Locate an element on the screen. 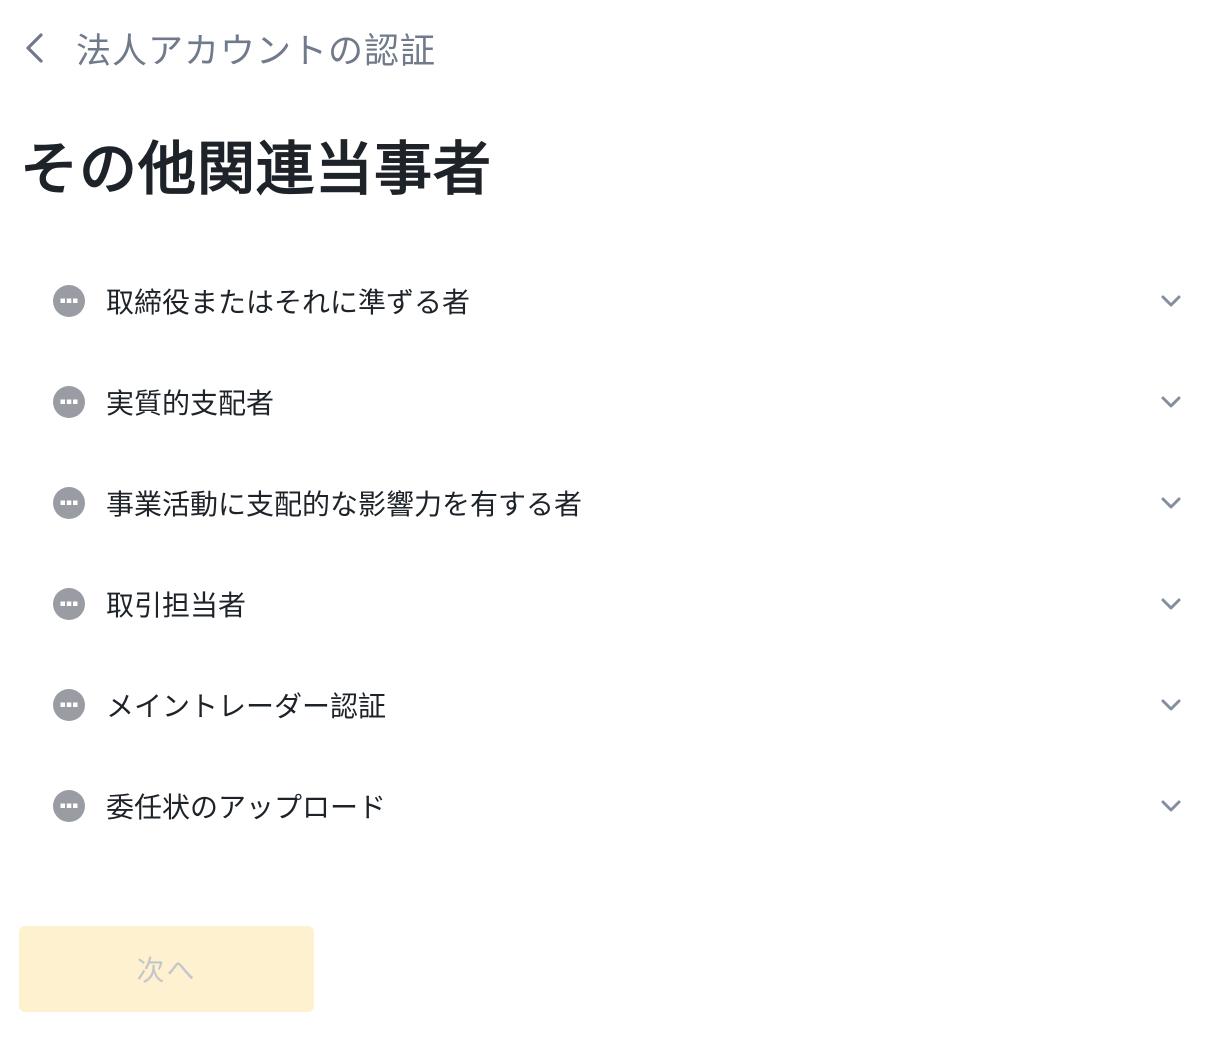 Image resolution: width=1222 pixels, height=1048 pixels. section-directors: 取締役またはそれに準ずる者 is located at coordinates (619, 300).